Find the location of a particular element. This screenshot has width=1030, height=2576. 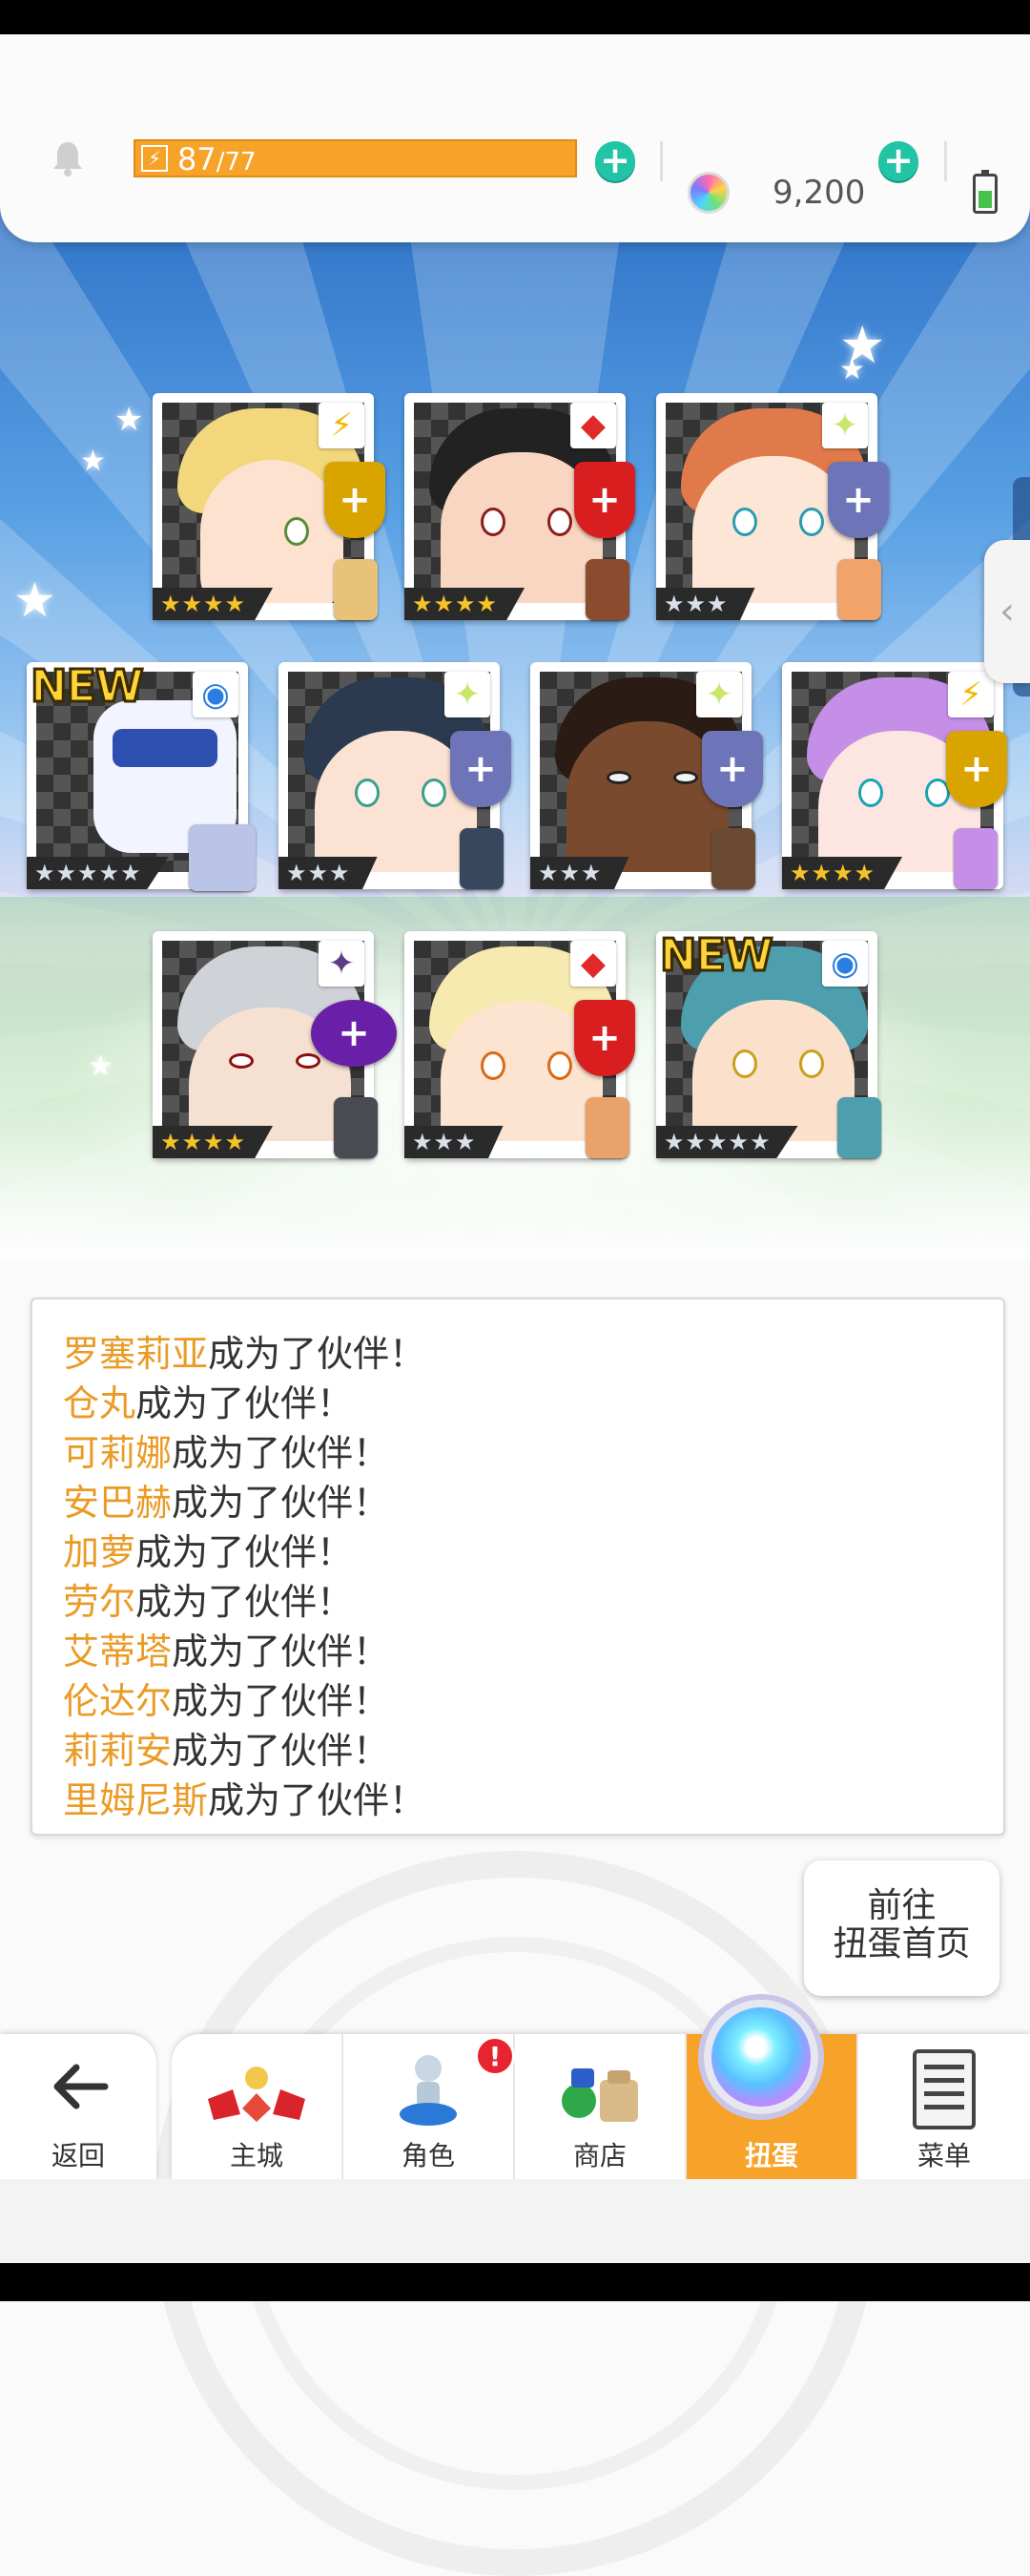

dragon-armor is located at coordinates (165, 748).